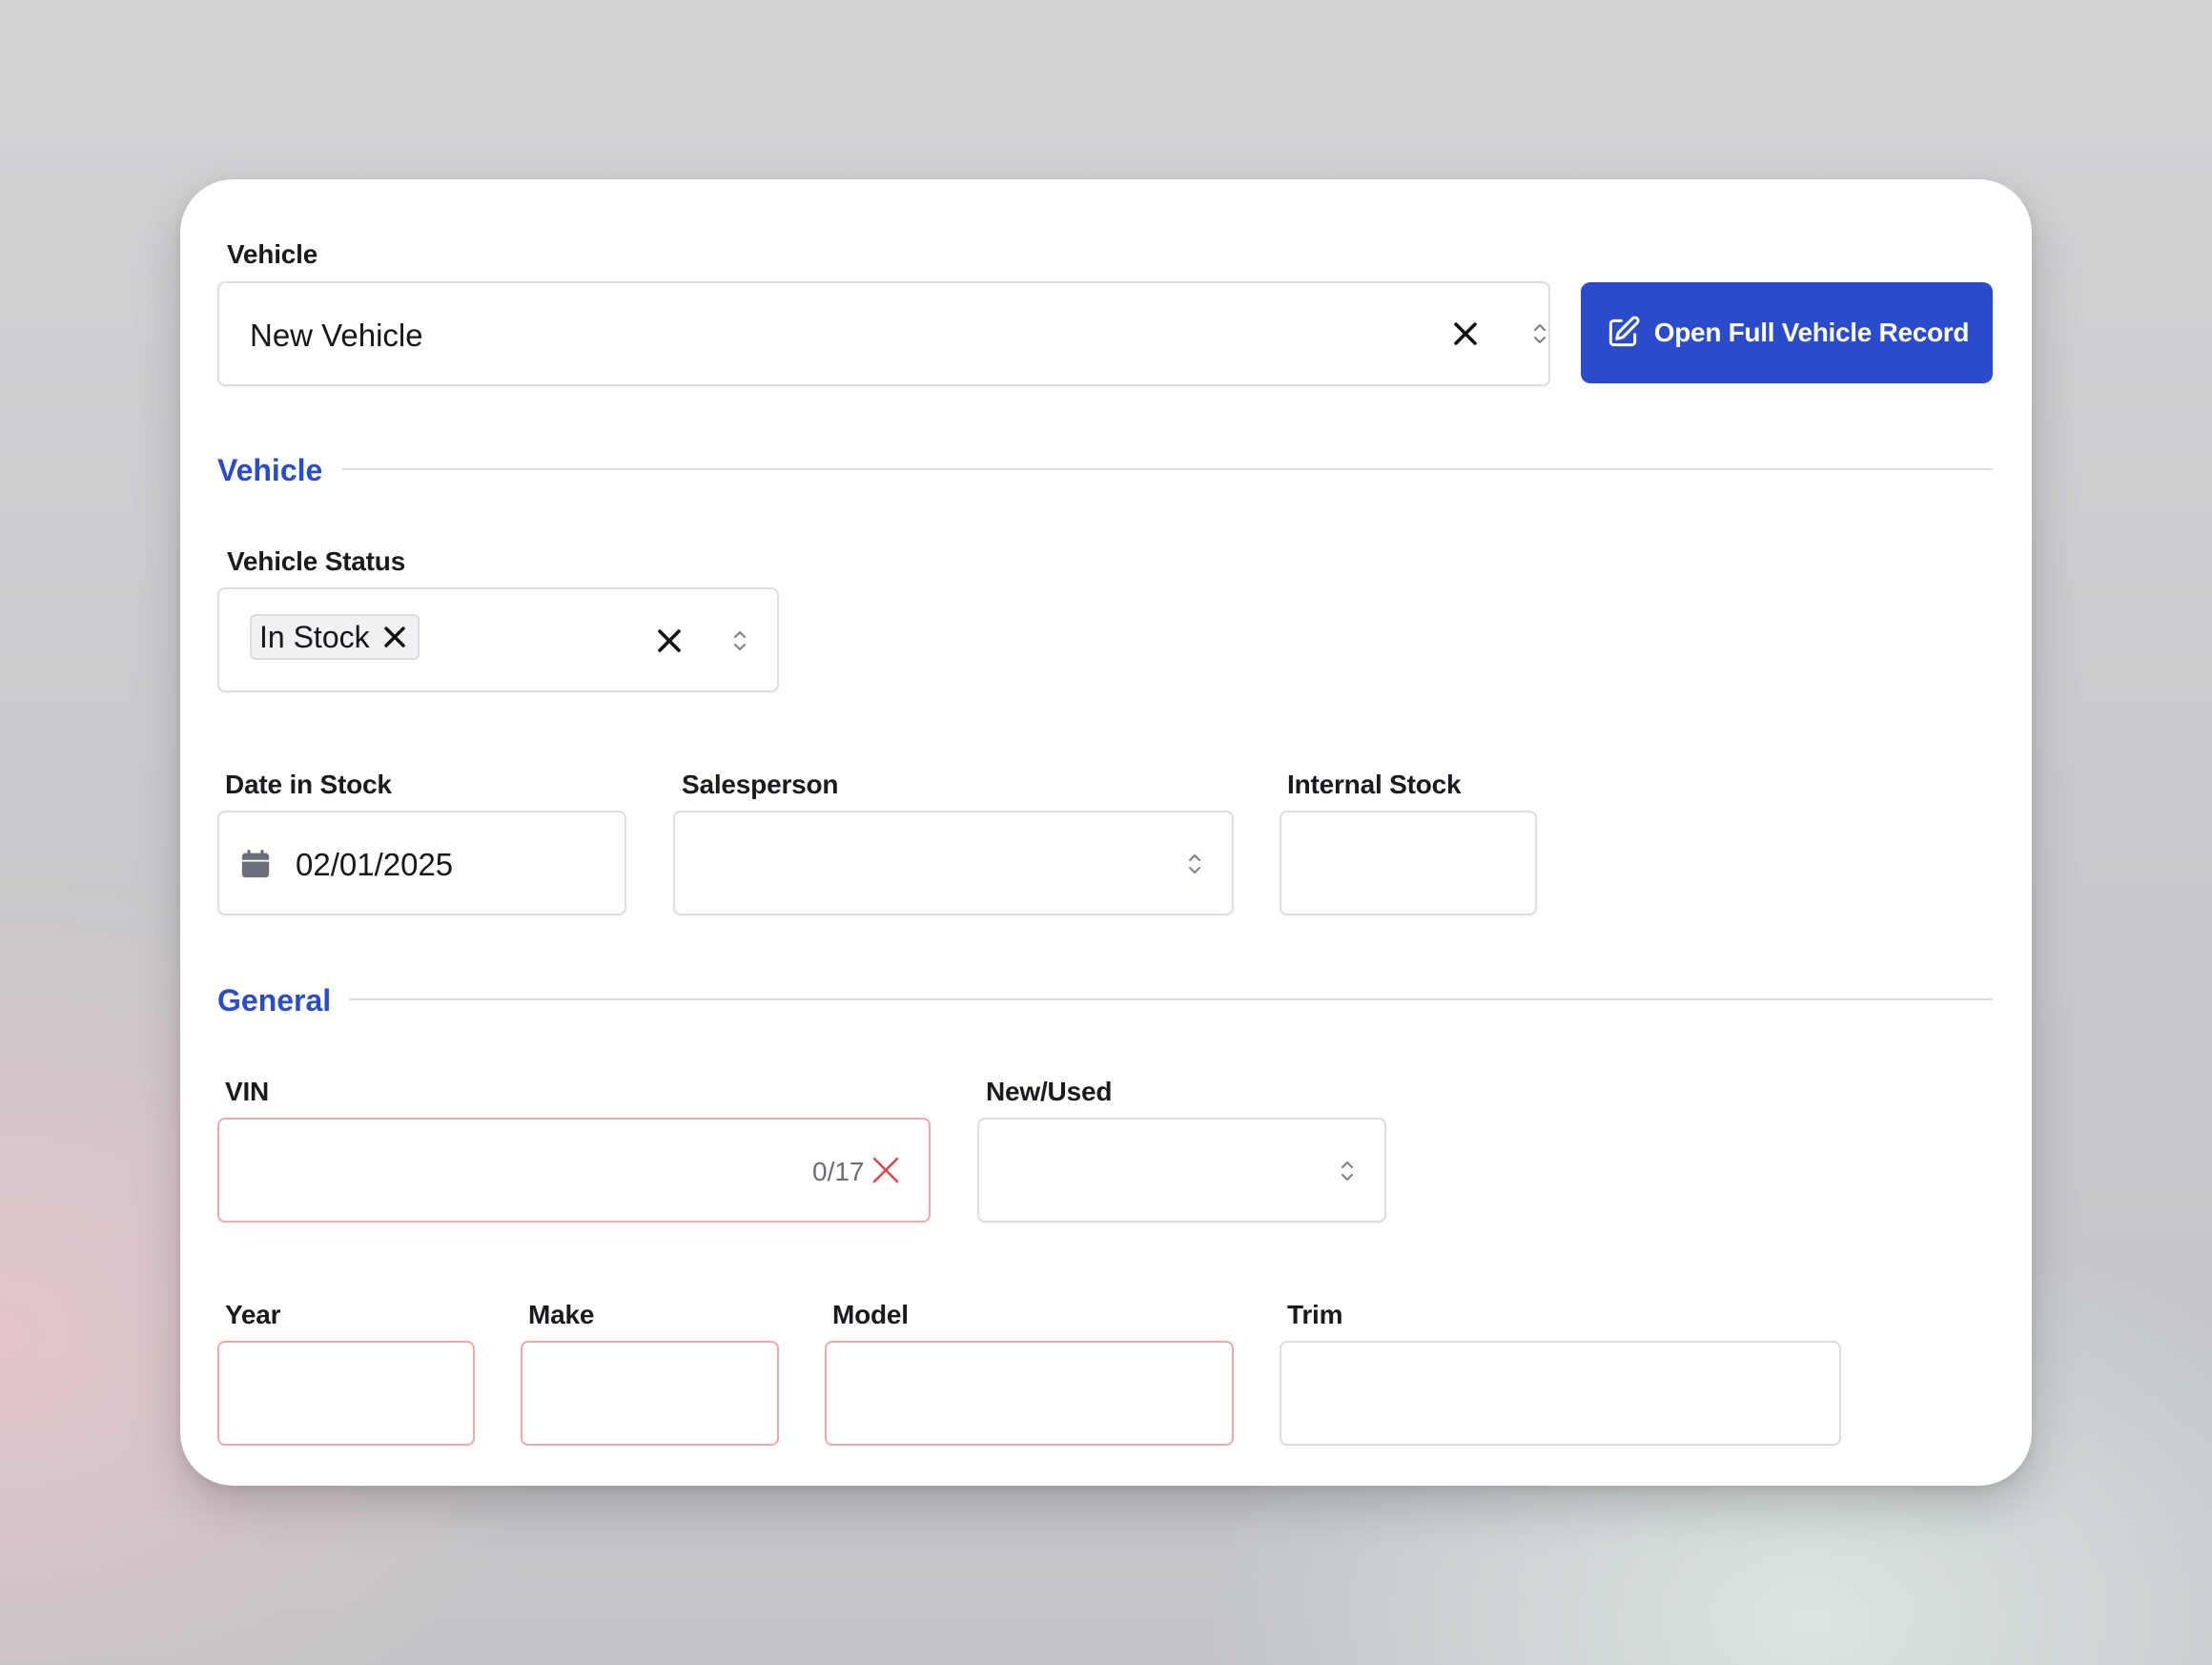  I want to click on date-in-stock-field: 02/01/2025, so click(421, 863).